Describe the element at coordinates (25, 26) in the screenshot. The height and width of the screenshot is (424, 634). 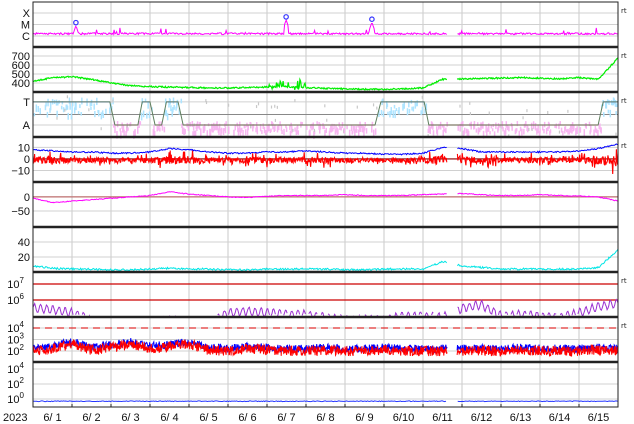
I see `tick-text: M` at that location.